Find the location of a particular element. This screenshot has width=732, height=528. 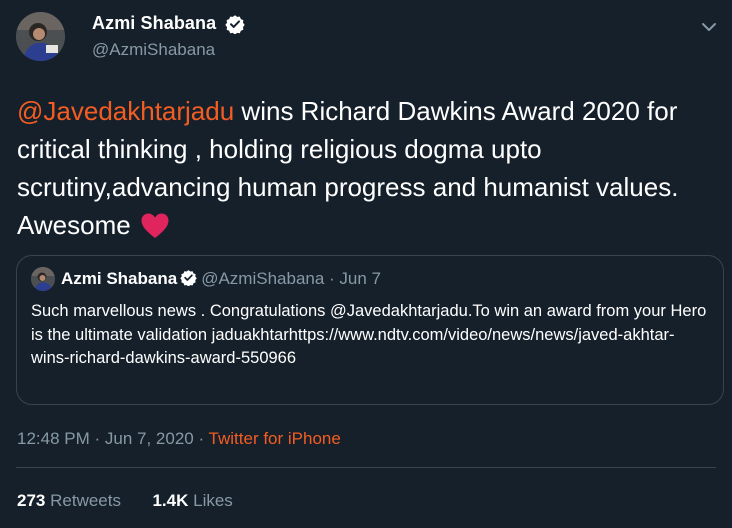

mention-link: @Javedakhtarjadu is located at coordinates (125, 111).